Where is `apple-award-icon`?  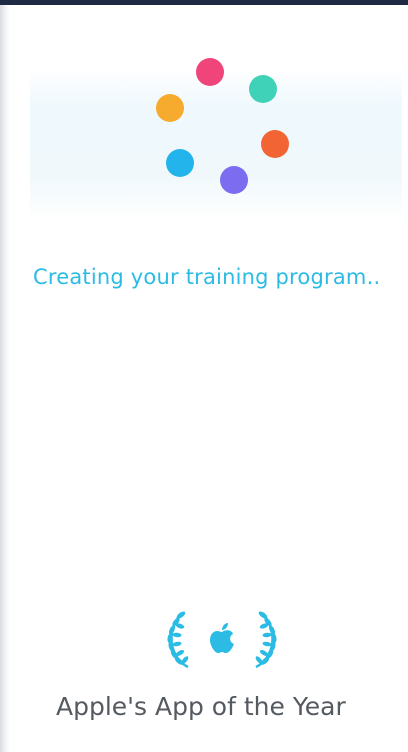 apple-award-icon is located at coordinates (222, 639).